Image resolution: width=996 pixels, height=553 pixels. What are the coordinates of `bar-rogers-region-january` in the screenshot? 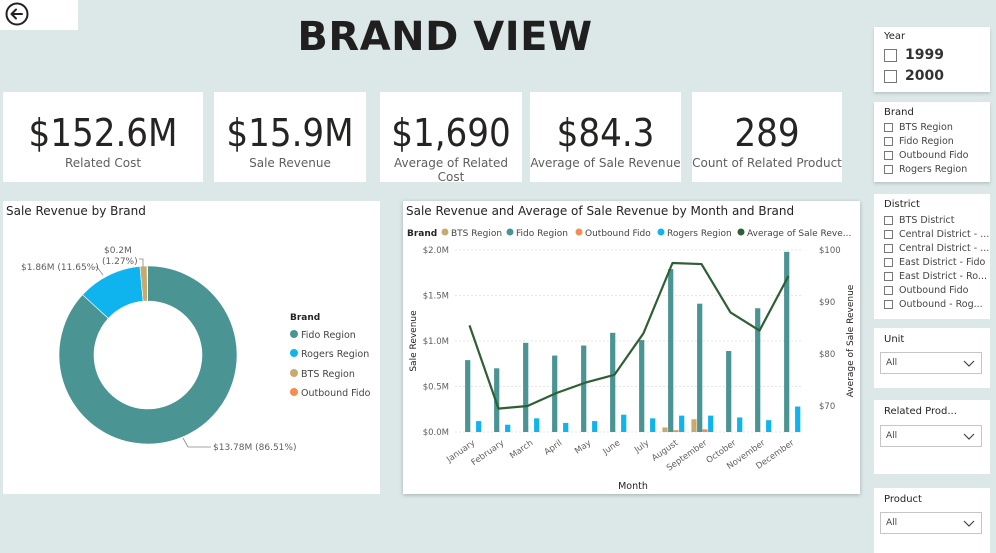 It's located at (479, 426).